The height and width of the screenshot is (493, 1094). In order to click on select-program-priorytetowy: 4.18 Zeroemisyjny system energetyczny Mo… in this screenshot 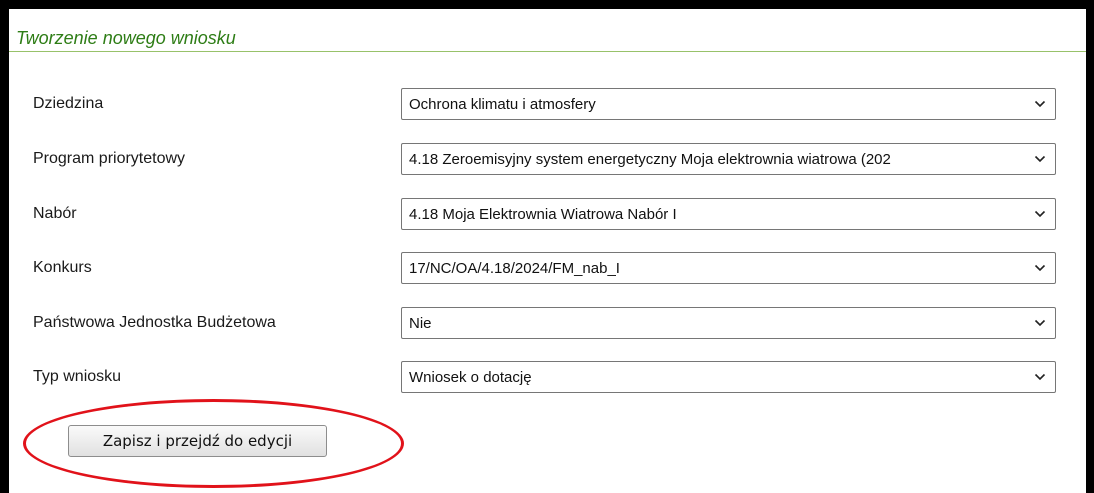, I will do `click(728, 159)`.